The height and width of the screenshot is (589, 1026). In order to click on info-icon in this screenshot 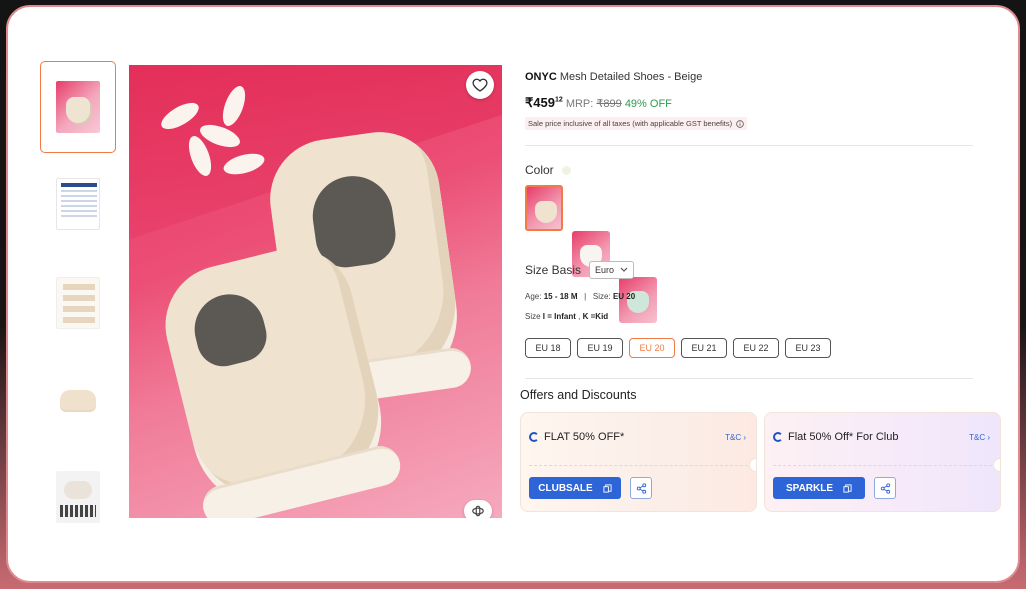, I will do `click(740, 123)`.